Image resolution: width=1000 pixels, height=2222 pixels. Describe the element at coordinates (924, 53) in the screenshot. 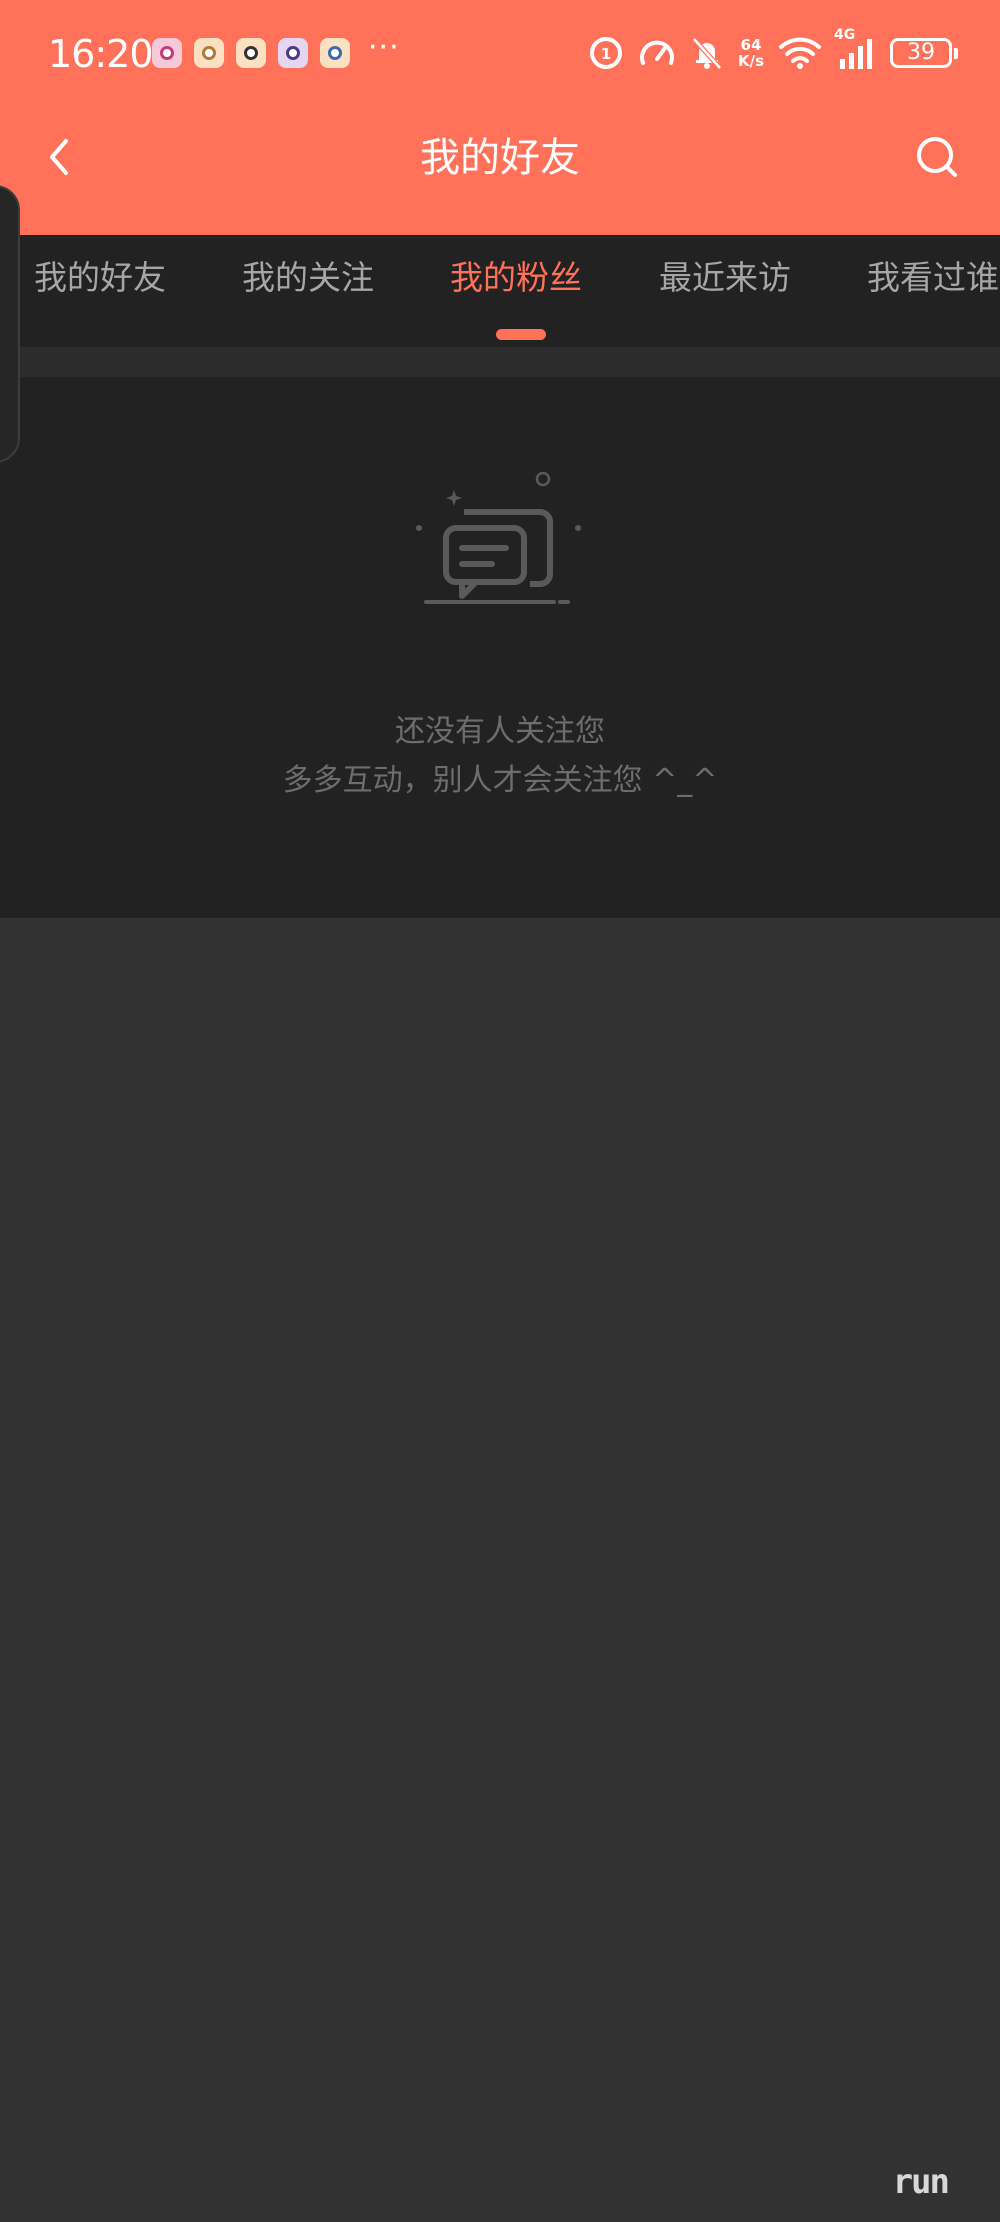

I see `battery-indicator: 39` at that location.